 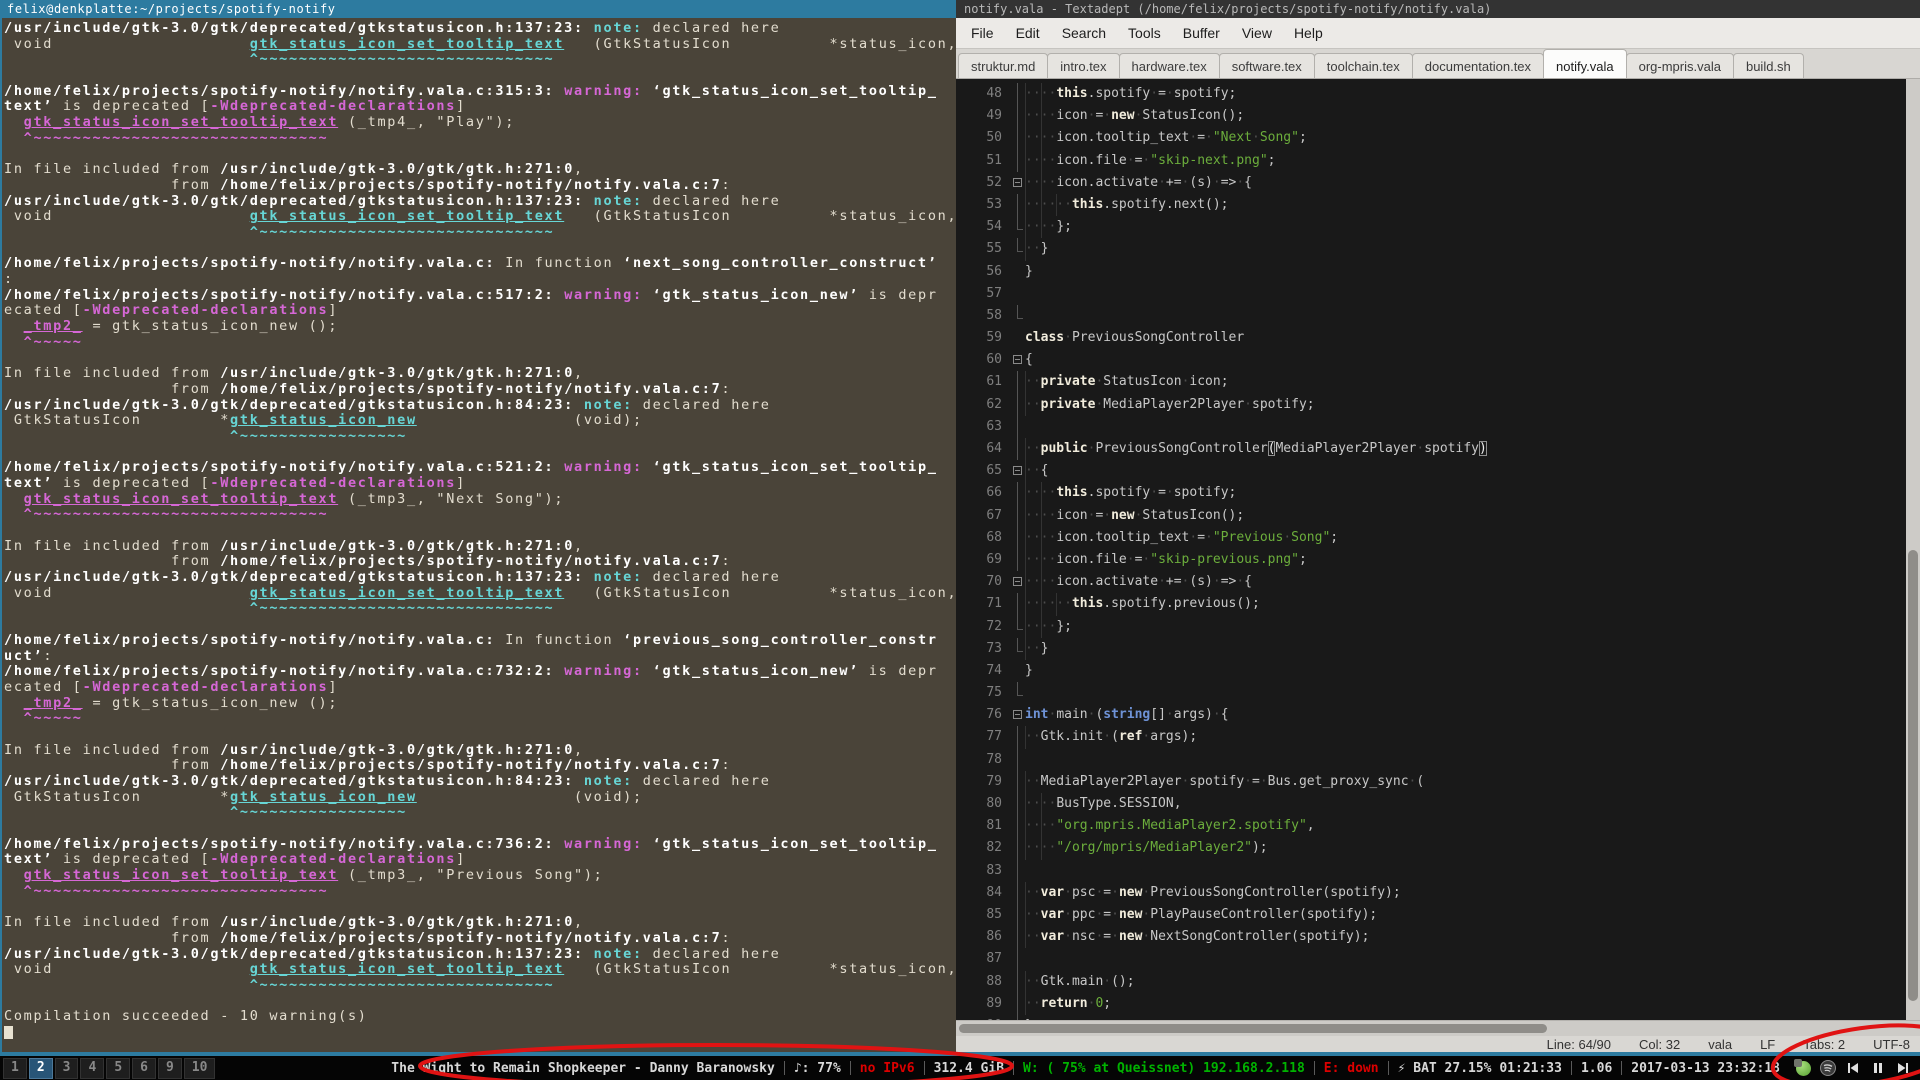 I want to click on line-number: 84, so click(x=994, y=892).